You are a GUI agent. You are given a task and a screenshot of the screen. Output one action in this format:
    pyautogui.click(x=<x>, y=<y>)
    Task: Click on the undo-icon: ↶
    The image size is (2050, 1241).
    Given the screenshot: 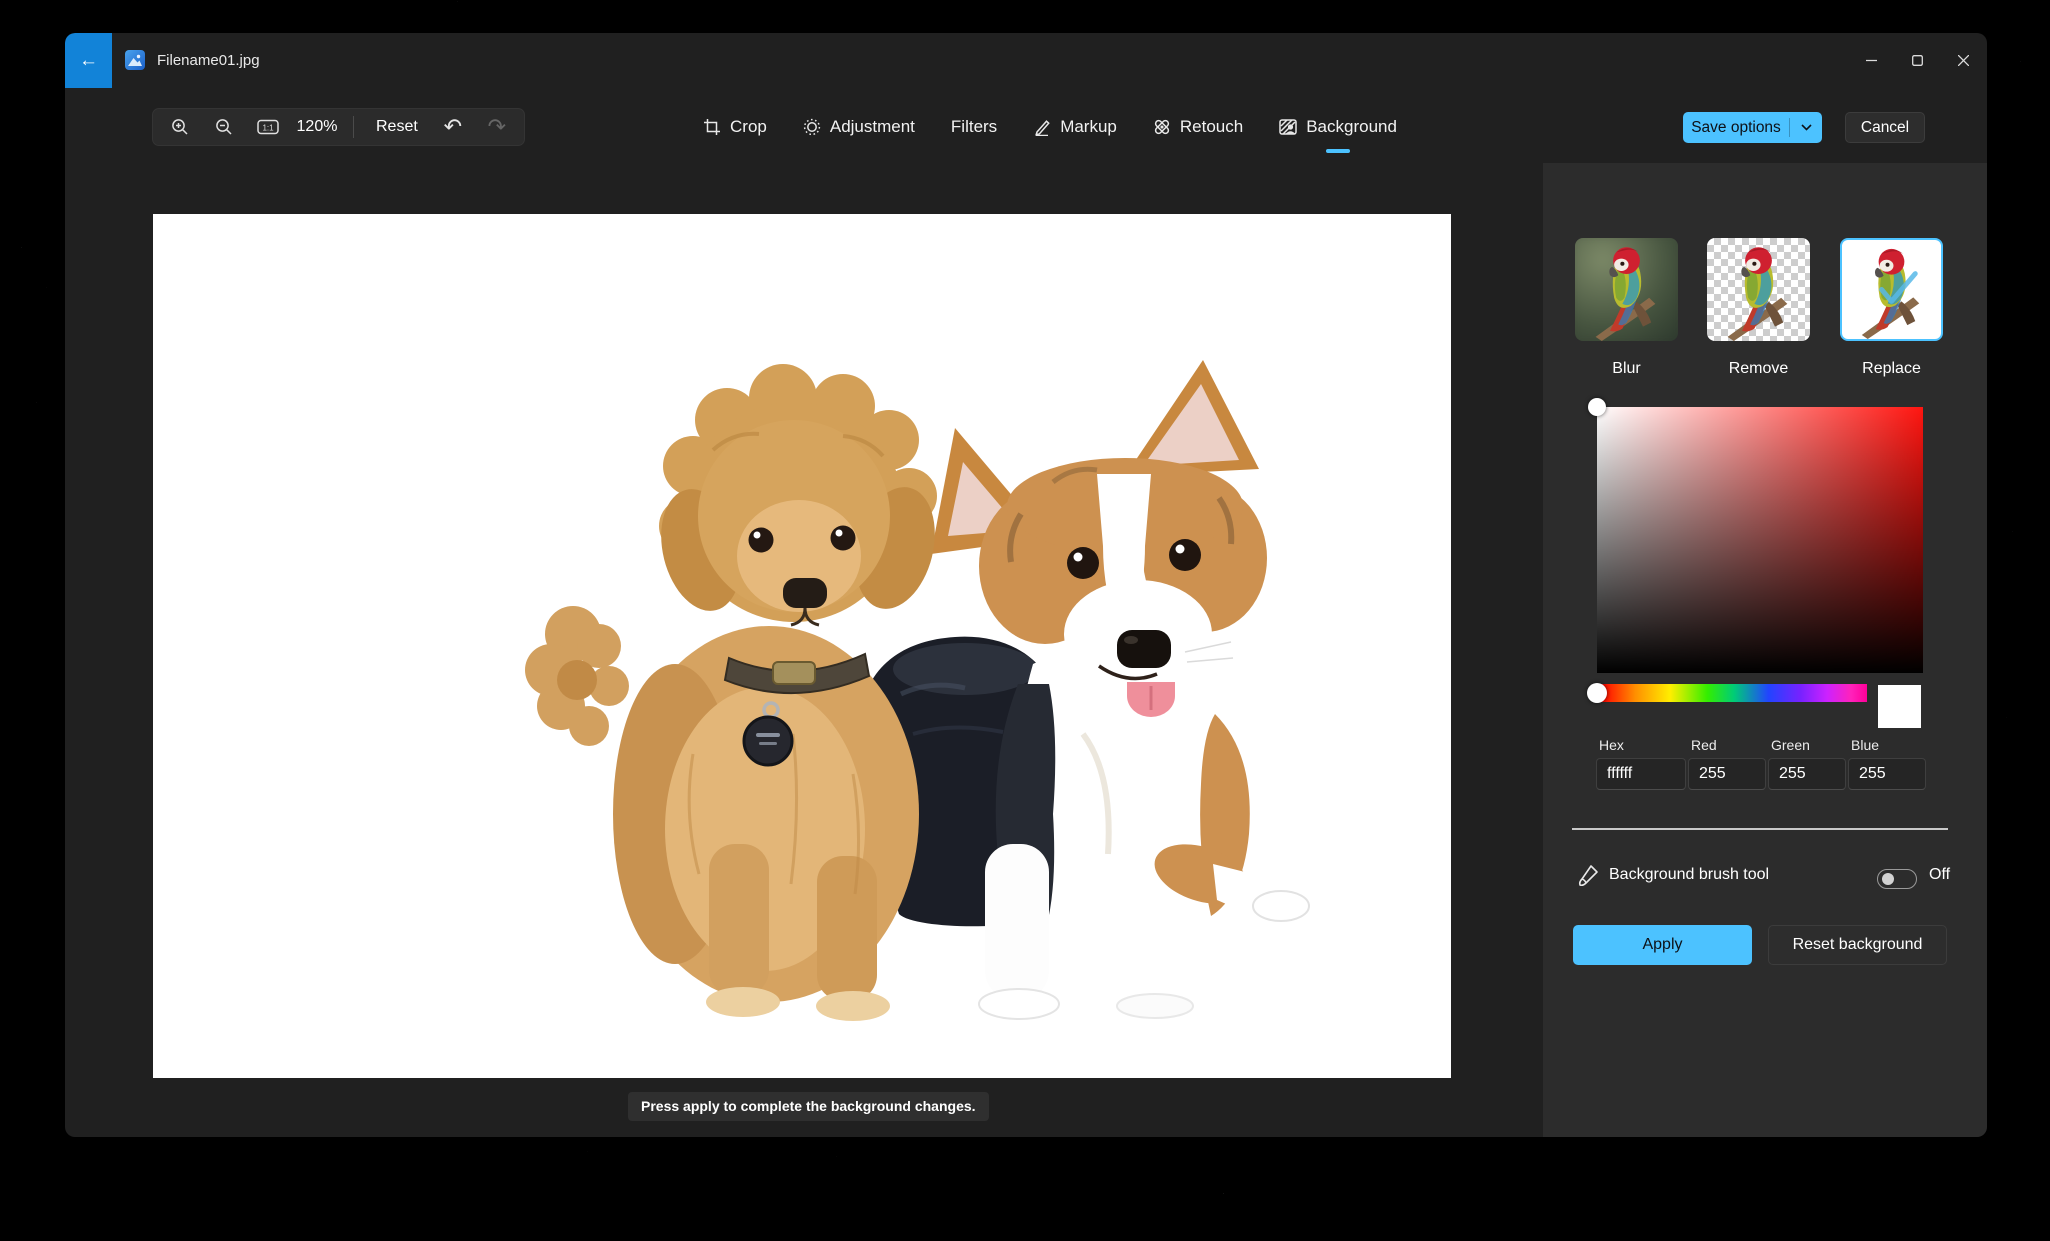 What is the action you would take?
    pyautogui.click(x=453, y=126)
    